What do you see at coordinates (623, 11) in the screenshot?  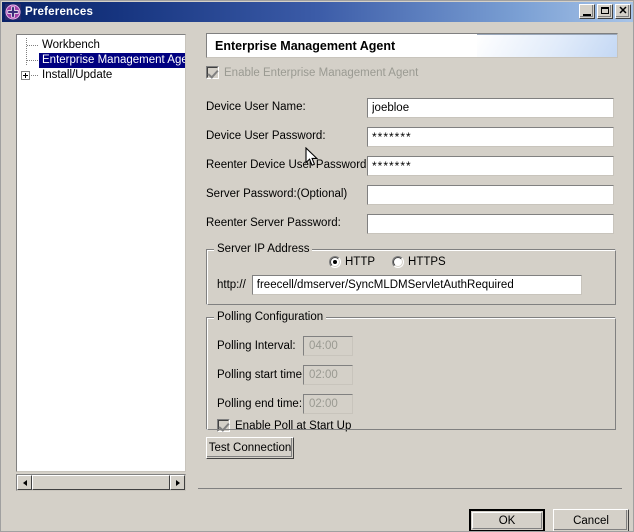 I see `close-icon: ✕` at bounding box center [623, 11].